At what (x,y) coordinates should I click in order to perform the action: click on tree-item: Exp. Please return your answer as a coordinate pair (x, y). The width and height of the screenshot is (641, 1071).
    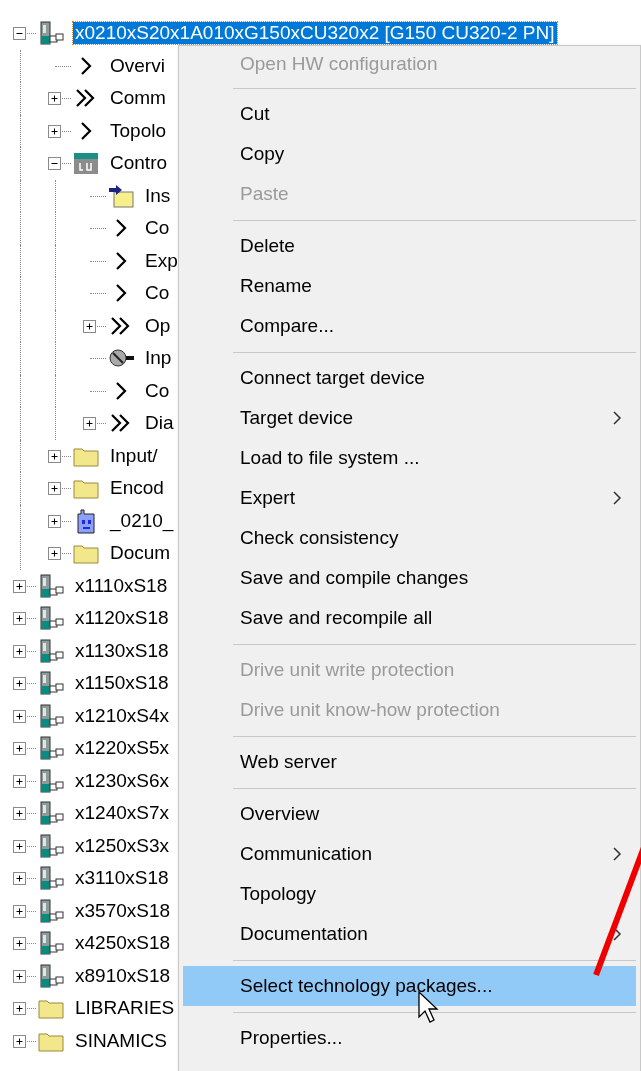
    Looking at the image, I should click on (161, 260).